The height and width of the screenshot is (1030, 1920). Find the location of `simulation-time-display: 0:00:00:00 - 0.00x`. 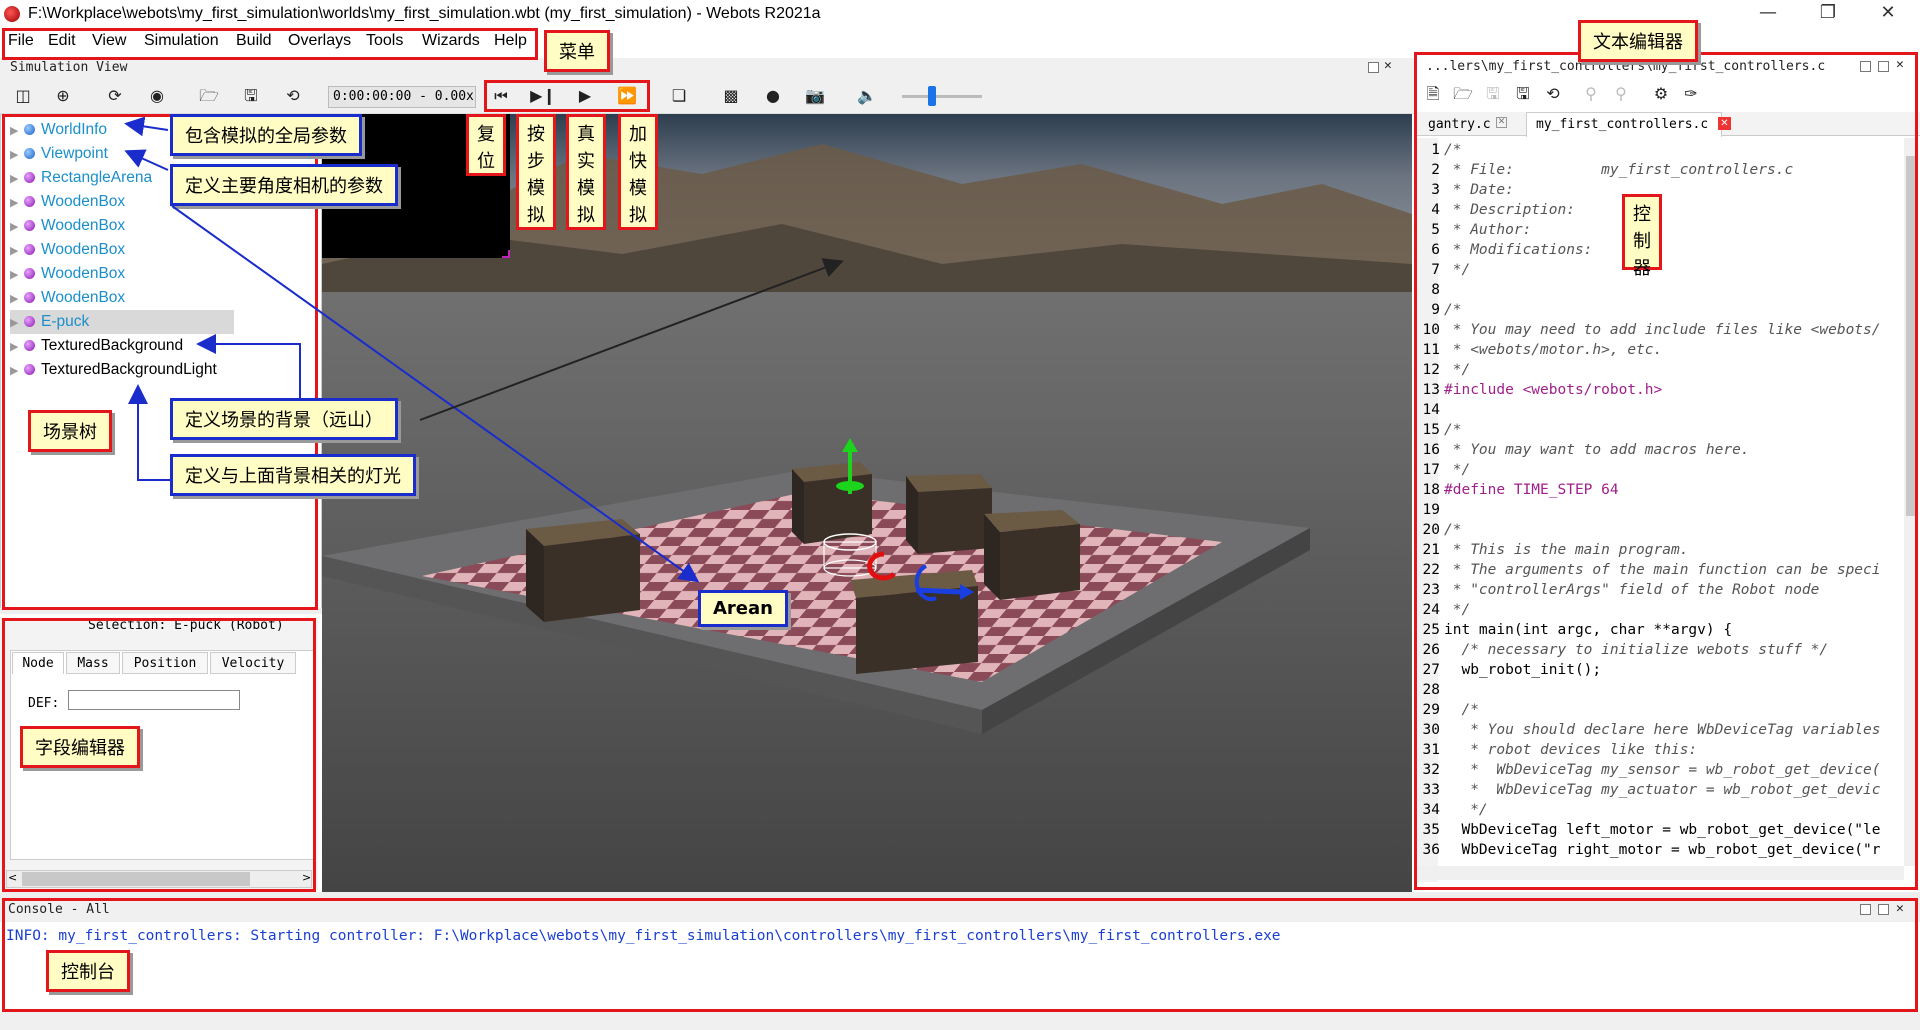

simulation-time-display: 0:00:00:00 - 0.00x is located at coordinates (402, 97).